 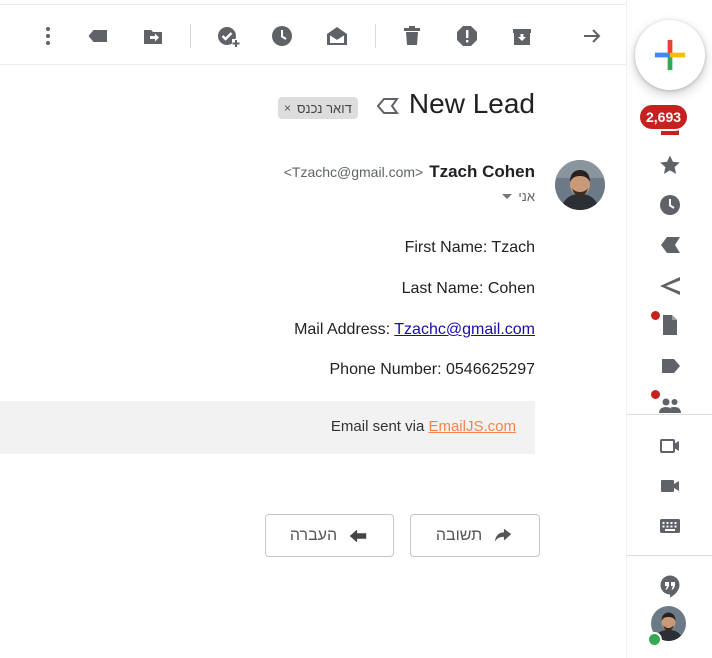 I want to click on email-subject: New Lead, so click(x=471, y=103).